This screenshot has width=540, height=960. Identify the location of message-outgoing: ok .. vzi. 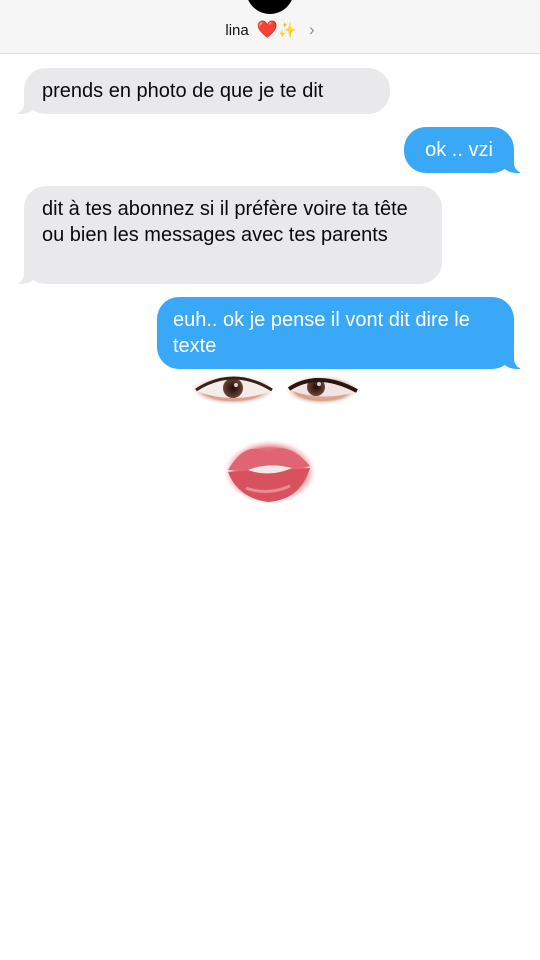
(464, 150).